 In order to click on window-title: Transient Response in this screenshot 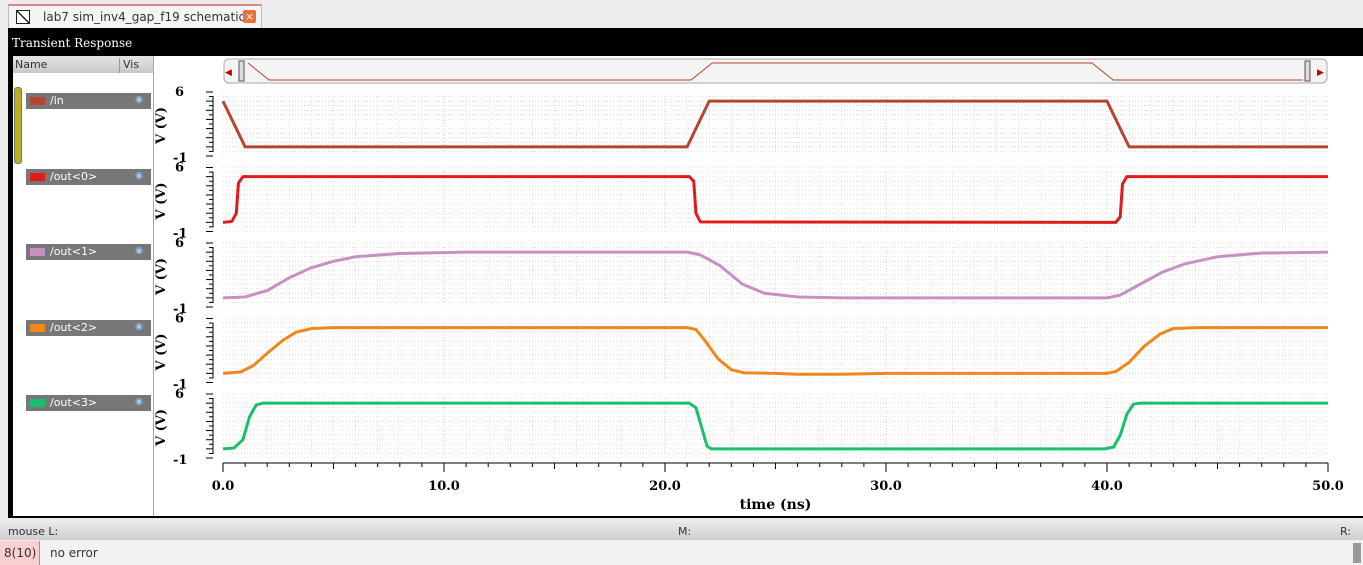, I will do `click(72, 43)`.